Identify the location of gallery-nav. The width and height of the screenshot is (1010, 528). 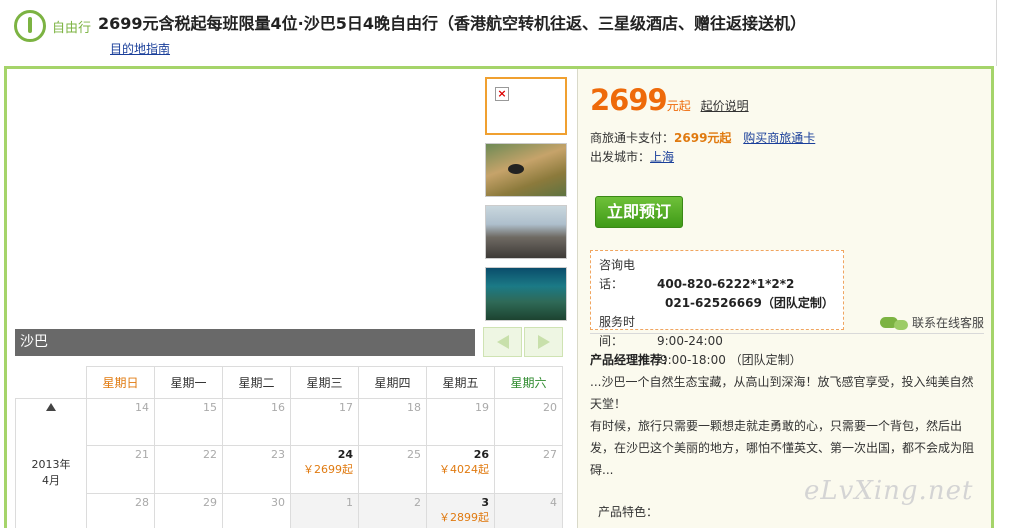
(523, 342).